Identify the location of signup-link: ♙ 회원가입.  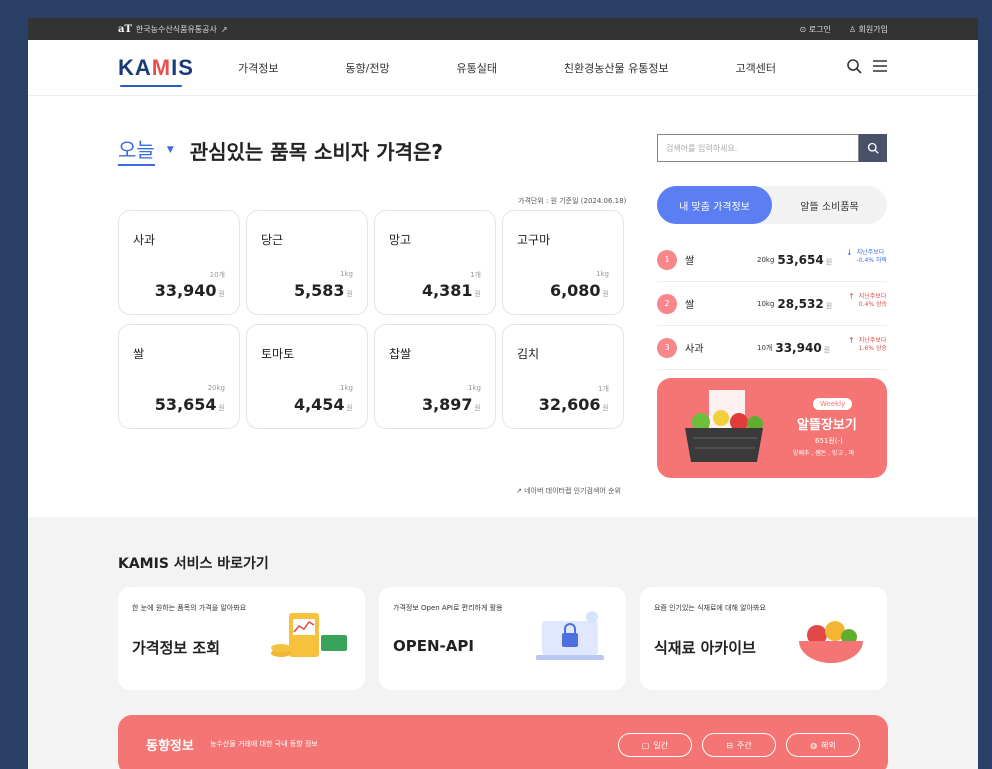
(868, 29).